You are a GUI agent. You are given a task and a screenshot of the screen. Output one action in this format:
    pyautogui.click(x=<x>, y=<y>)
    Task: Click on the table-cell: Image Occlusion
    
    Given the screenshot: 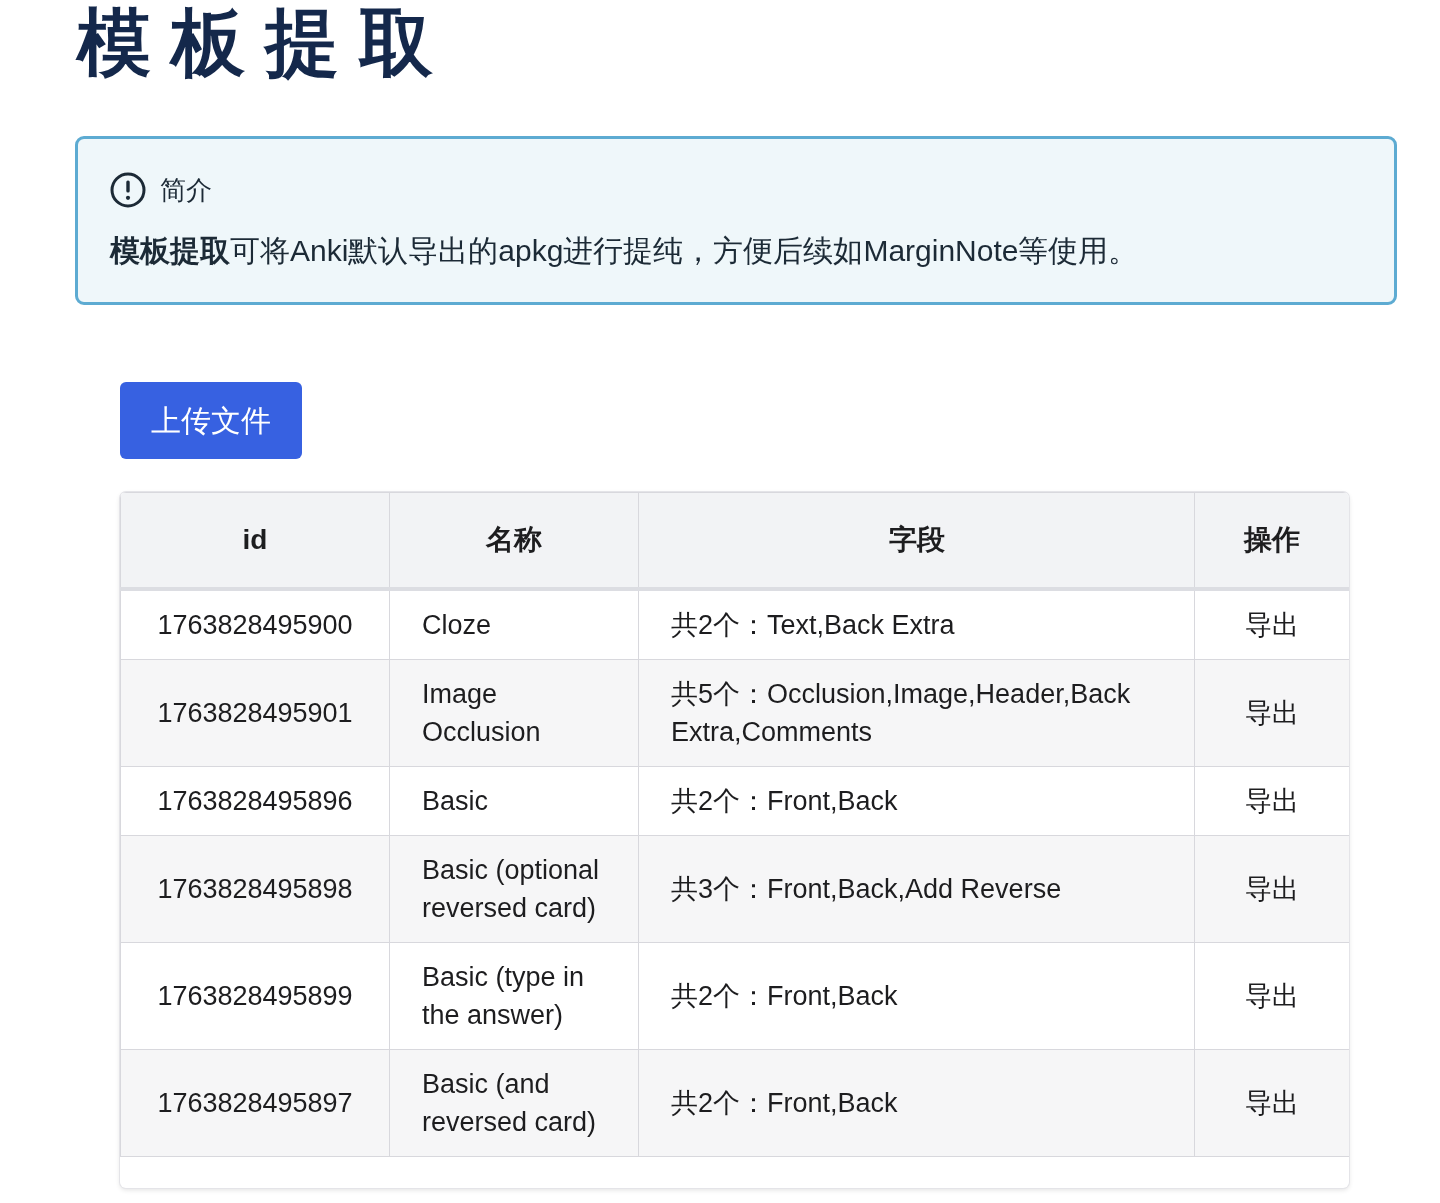 What is the action you would take?
    pyautogui.click(x=514, y=712)
    